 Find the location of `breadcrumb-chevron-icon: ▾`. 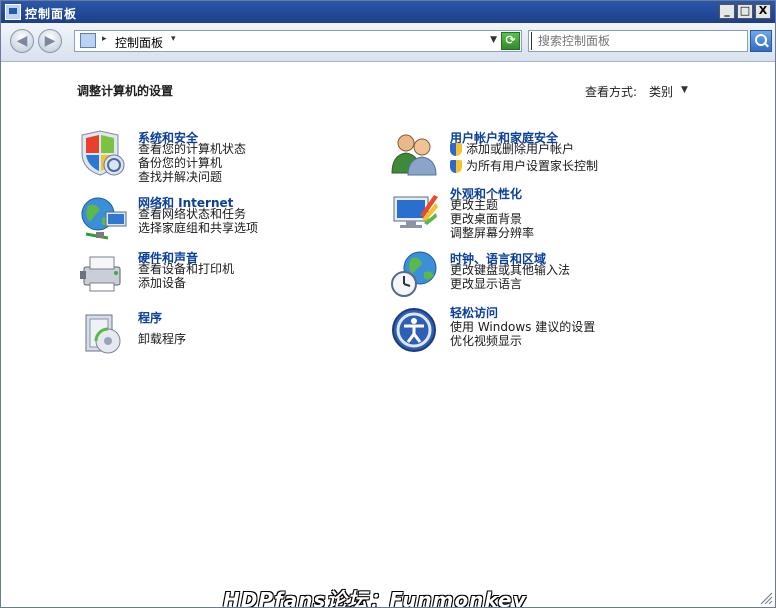

breadcrumb-chevron-icon: ▾ is located at coordinates (173, 39).